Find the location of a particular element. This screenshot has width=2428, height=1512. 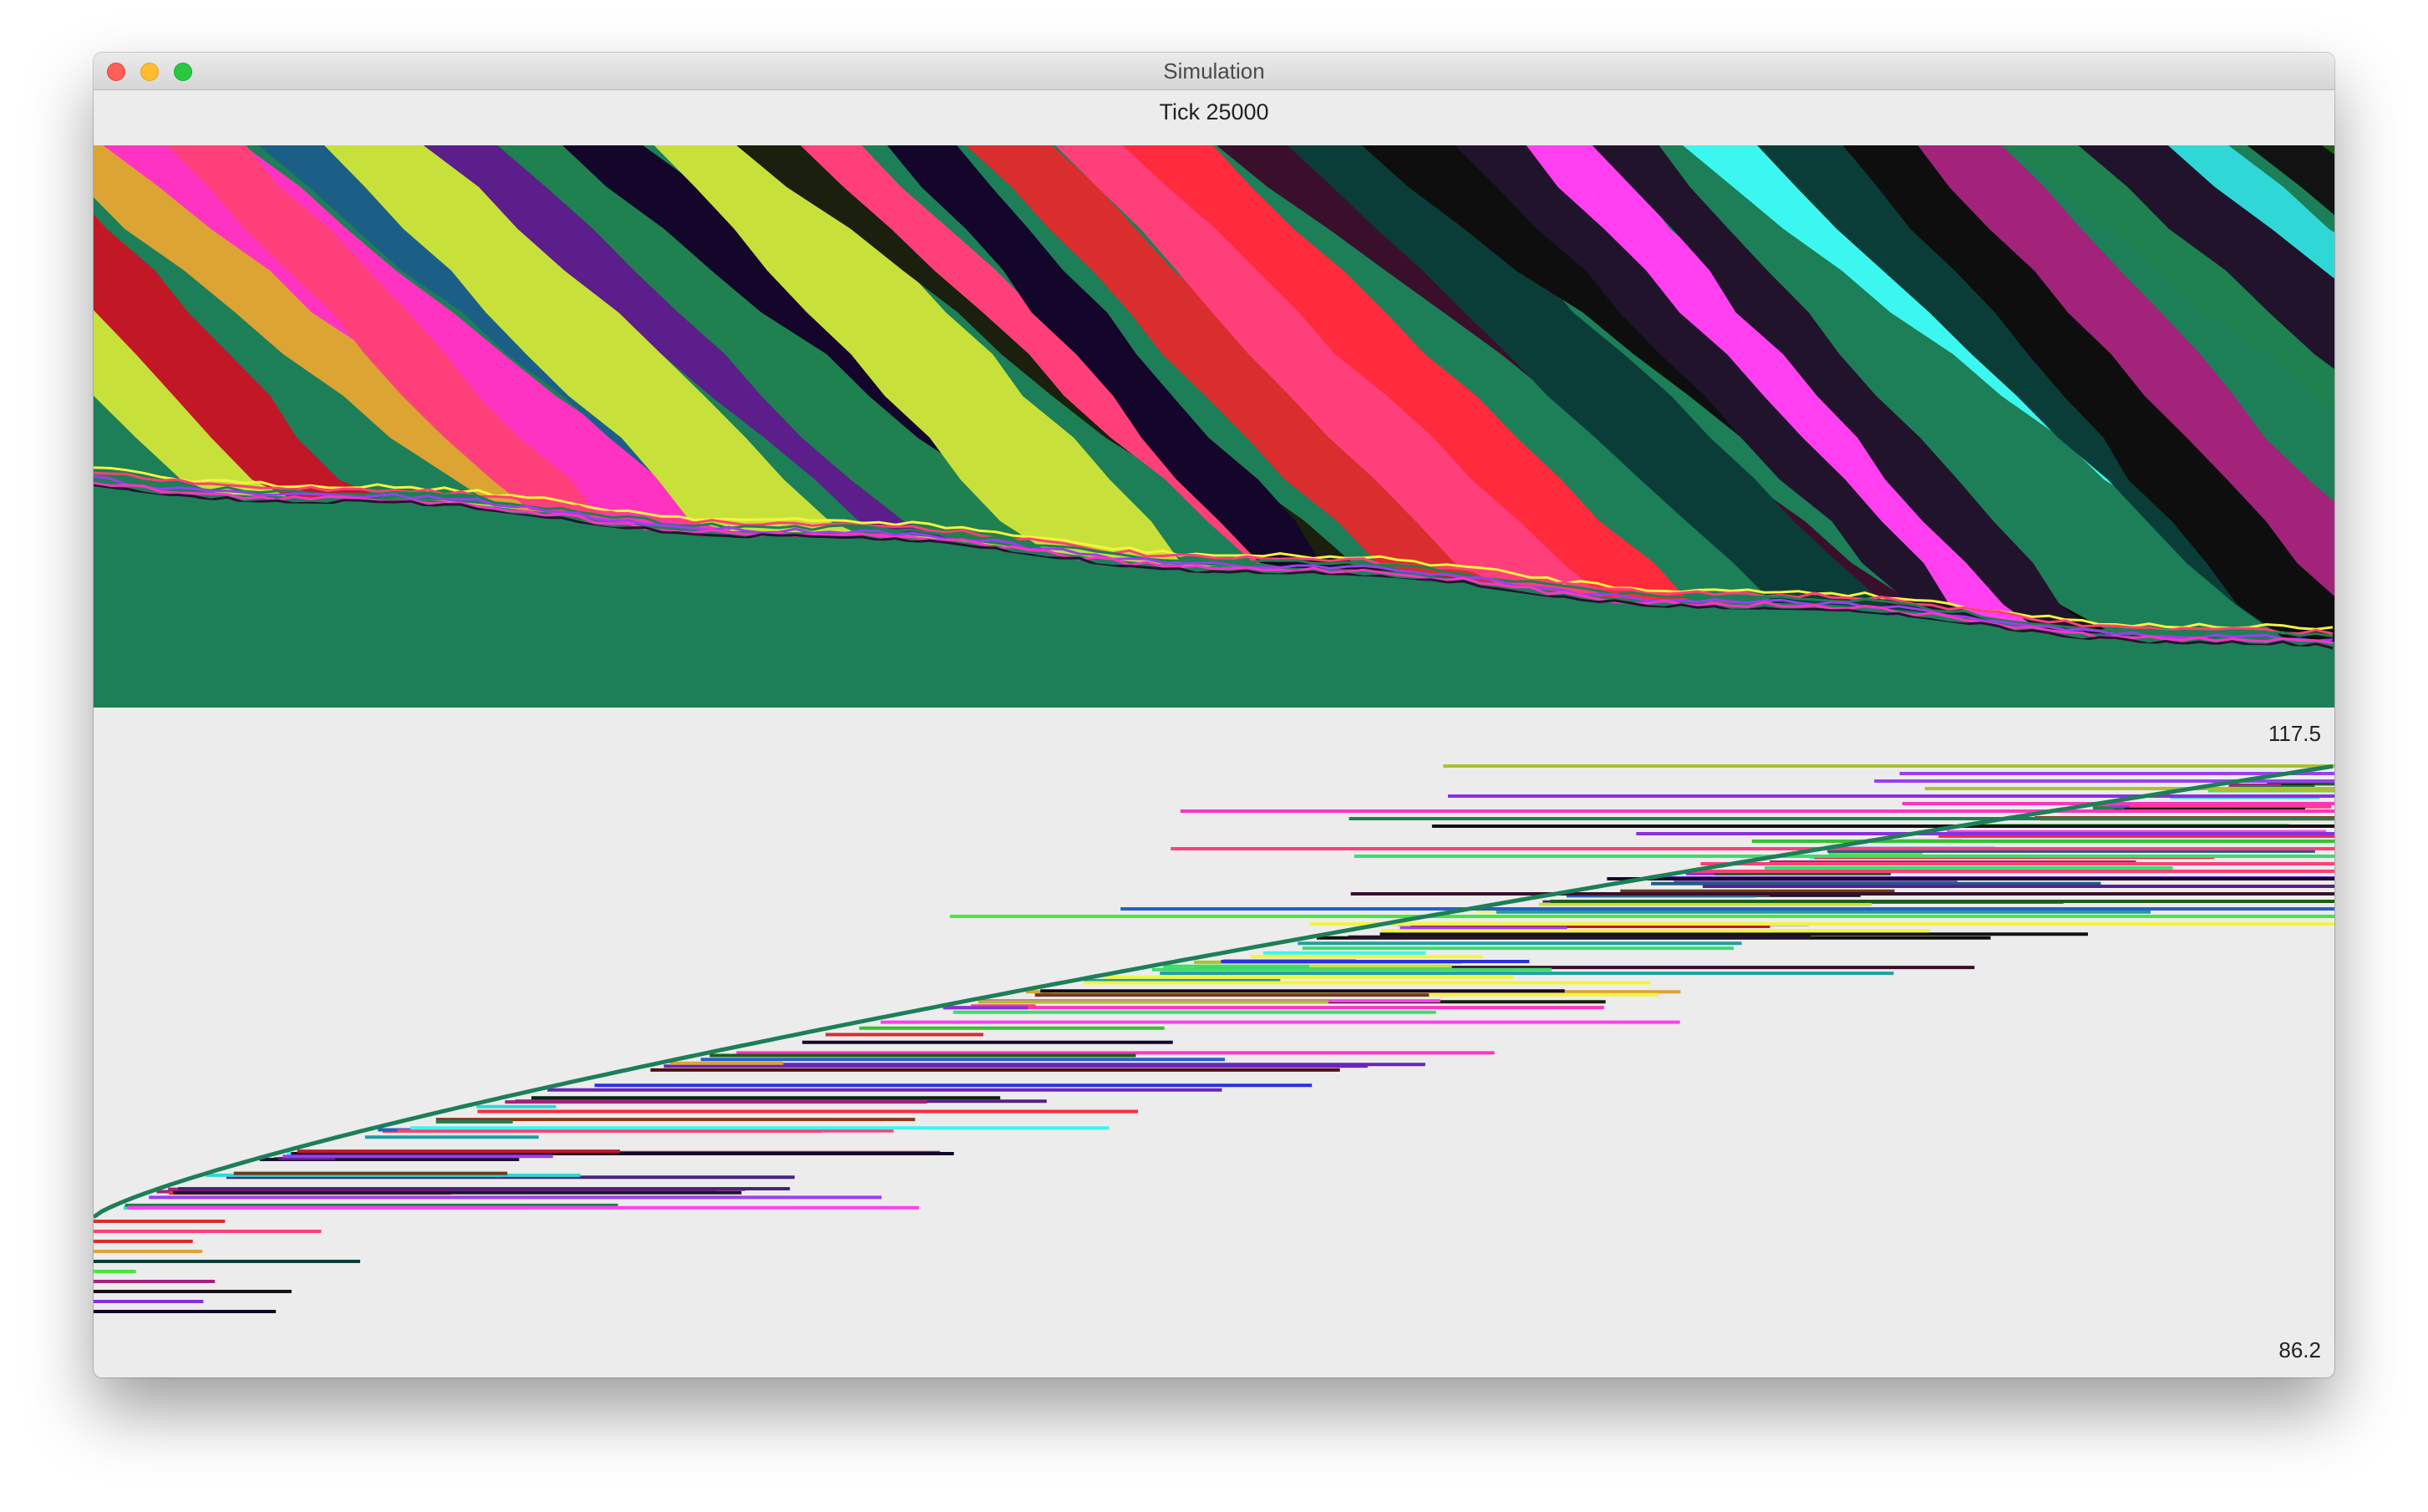

y-axis-min-label: 86.2 is located at coordinates (2300, 1349).